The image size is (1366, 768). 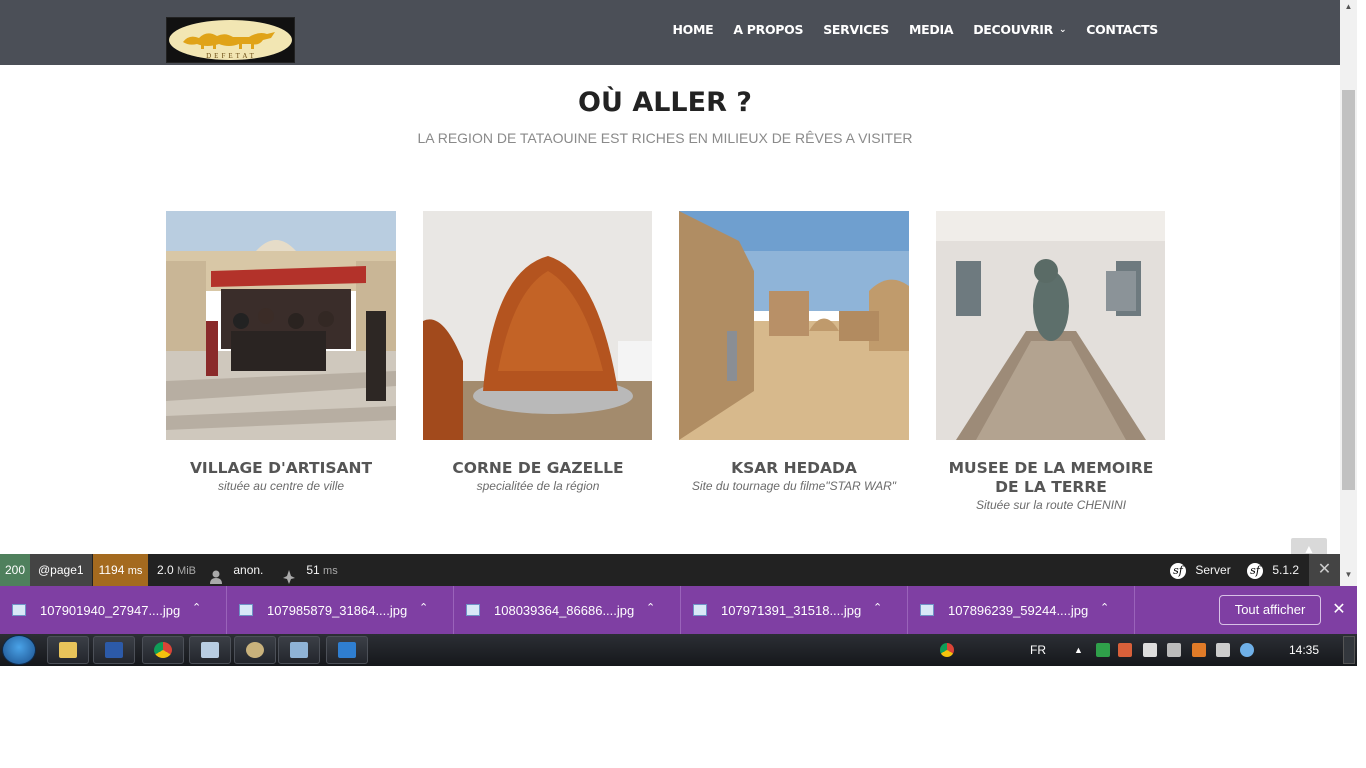 I want to click on nav-services: SERVICES, so click(x=856, y=29).